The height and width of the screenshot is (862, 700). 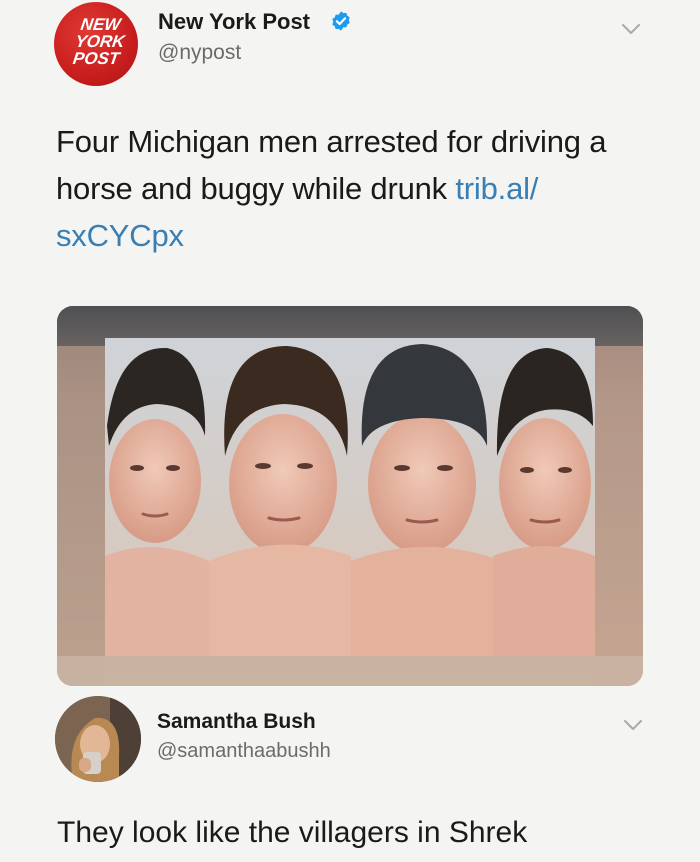 I want to click on samantha-avatar, so click(x=98, y=739).